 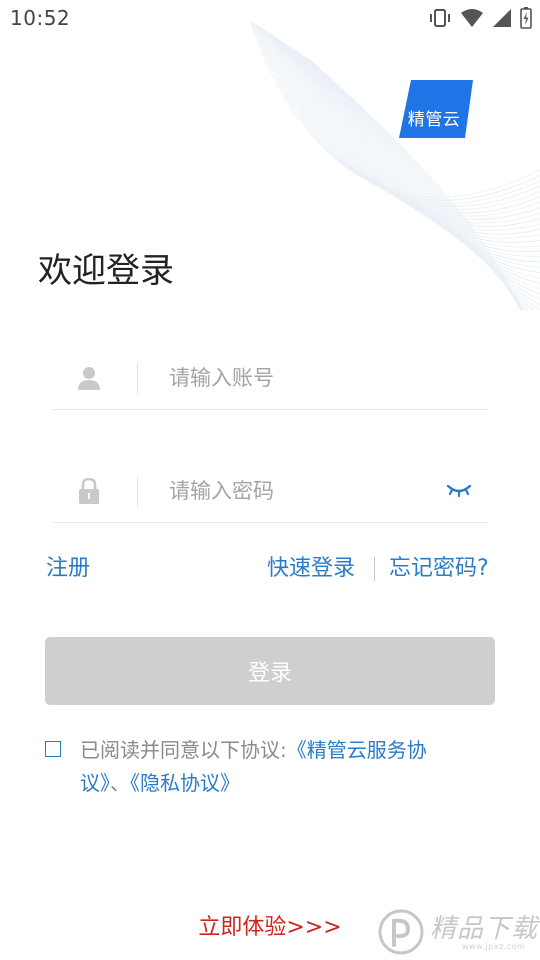 What do you see at coordinates (106, 271) in the screenshot?
I see `page-title: 欢迎登录` at bounding box center [106, 271].